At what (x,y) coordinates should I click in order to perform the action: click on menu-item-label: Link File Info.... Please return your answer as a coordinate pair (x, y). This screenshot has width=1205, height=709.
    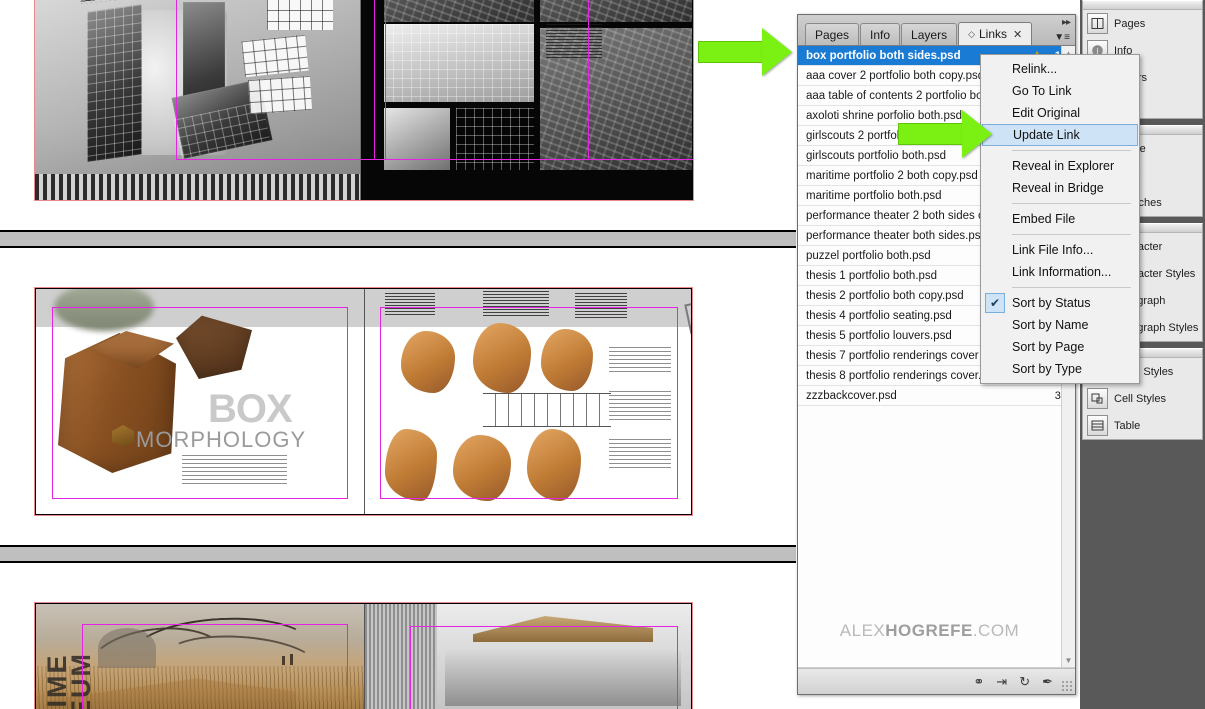
    Looking at the image, I should click on (1053, 250).